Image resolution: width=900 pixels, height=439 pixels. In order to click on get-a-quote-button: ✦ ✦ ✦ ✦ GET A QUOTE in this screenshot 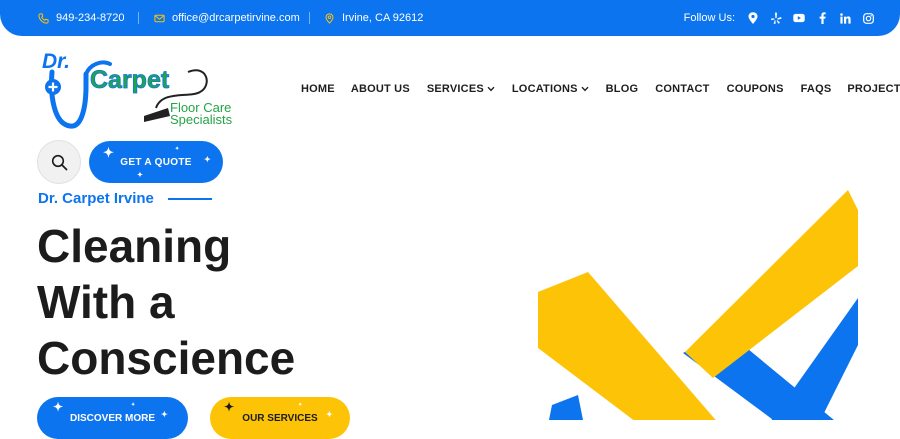, I will do `click(156, 162)`.